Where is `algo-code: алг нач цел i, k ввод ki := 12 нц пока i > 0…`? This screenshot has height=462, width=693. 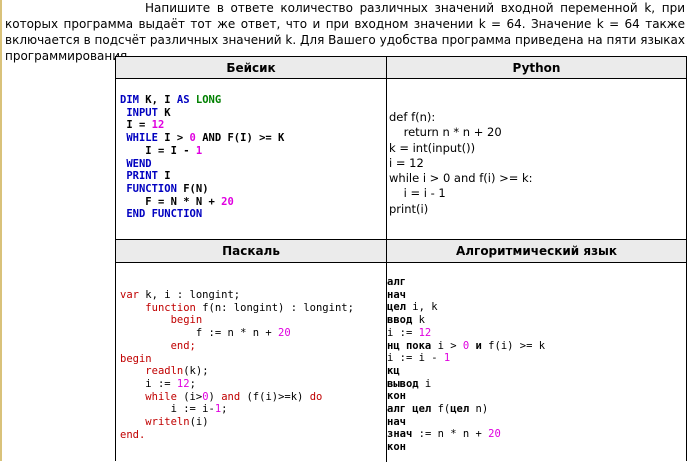 algo-code: алг нач цел i, k ввод ki := 12 нц пока i > 0… is located at coordinates (466, 365).